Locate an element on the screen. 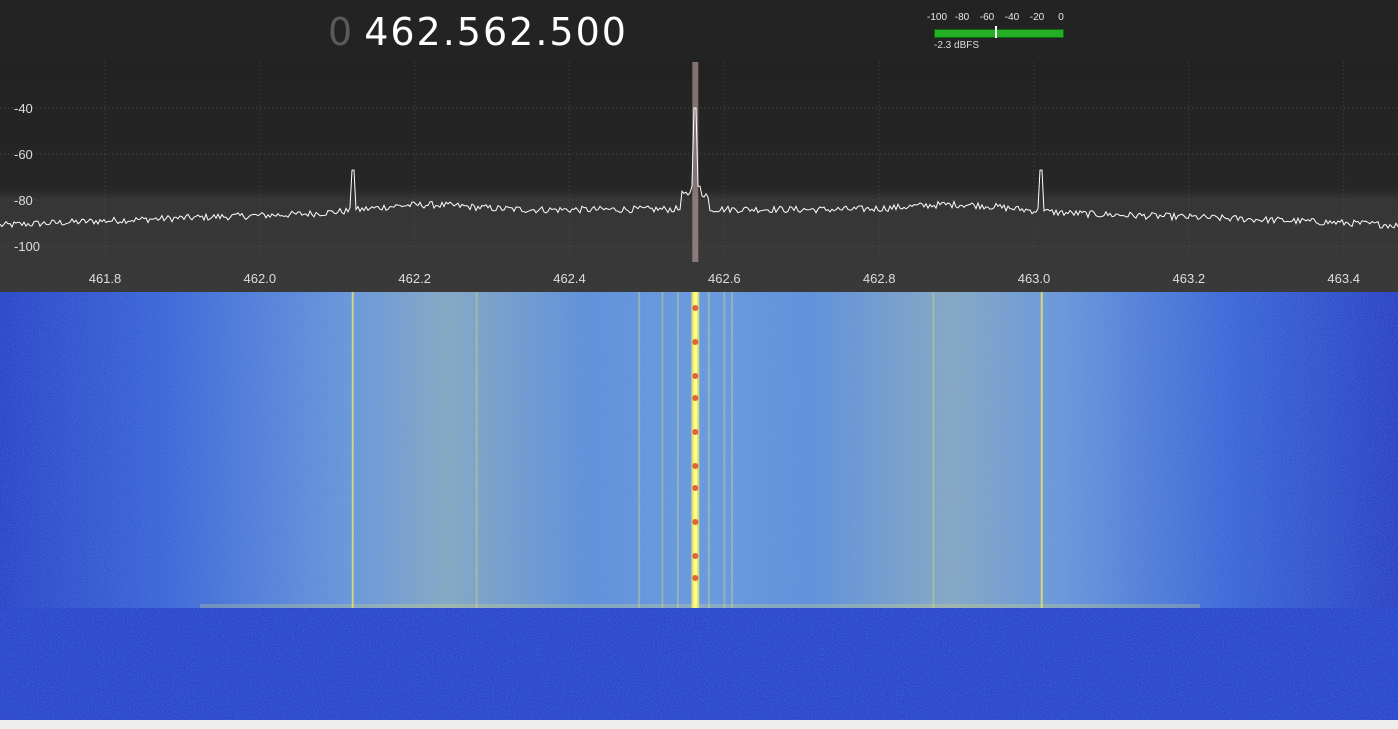  frequency-value: 462.562.500 is located at coordinates (496, 32).